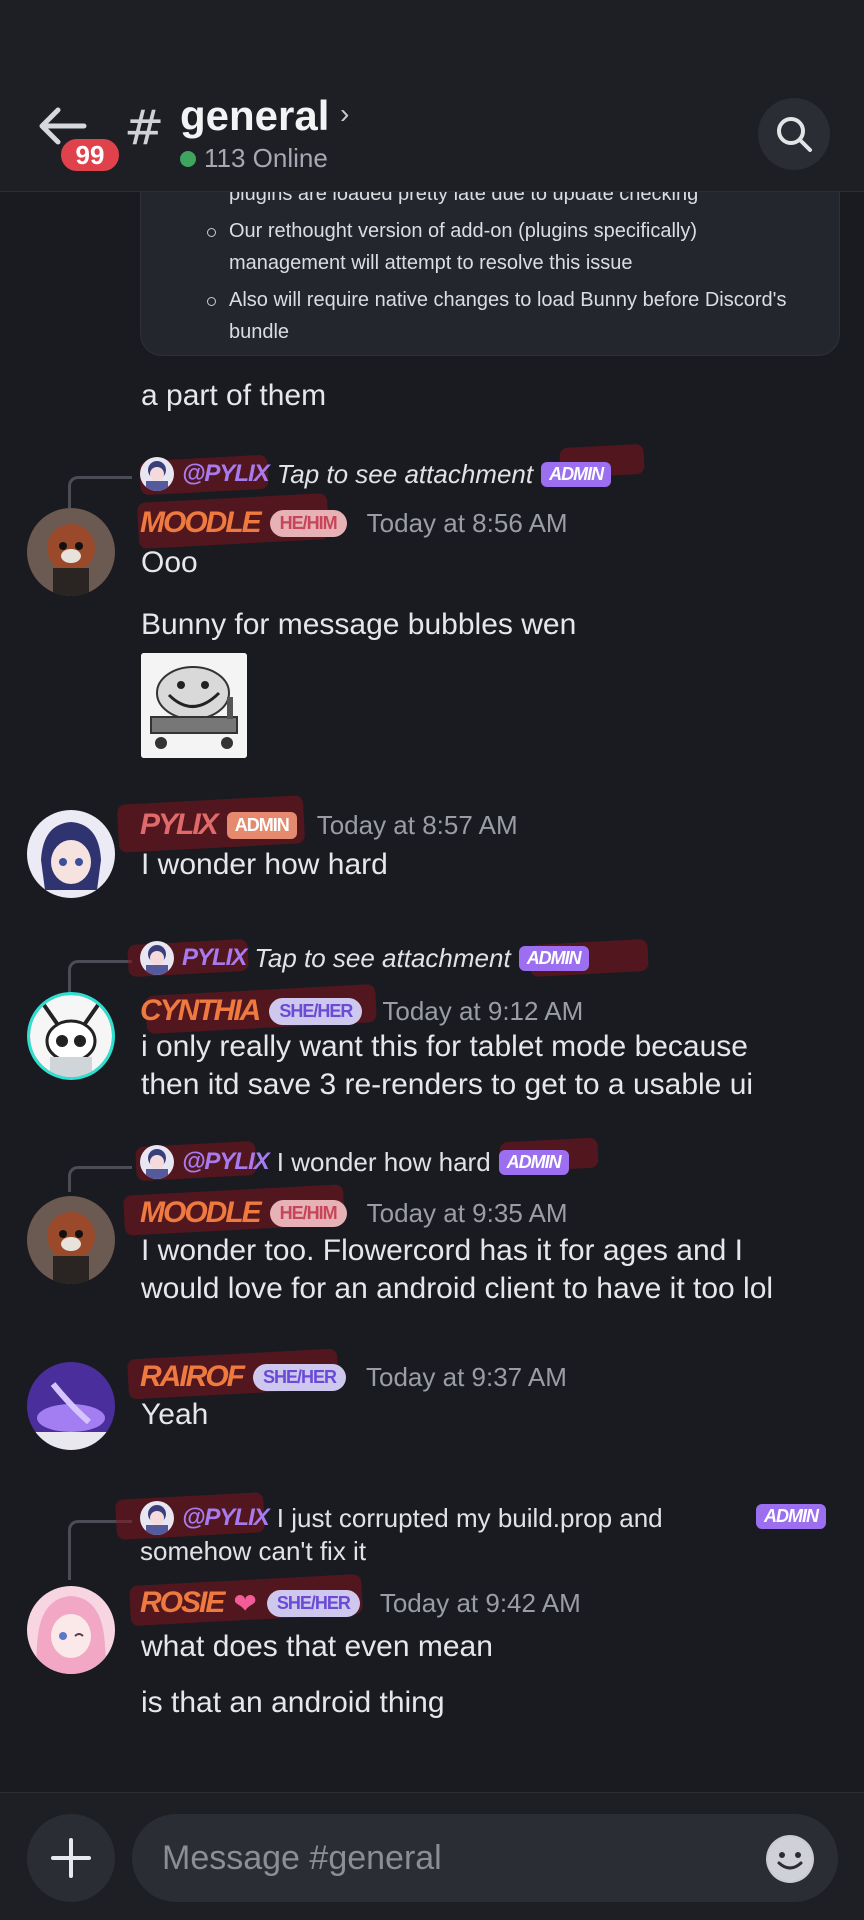 This screenshot has height=1920, width=864. I want to click on reply-author: PYLIX, so click(214, 957).